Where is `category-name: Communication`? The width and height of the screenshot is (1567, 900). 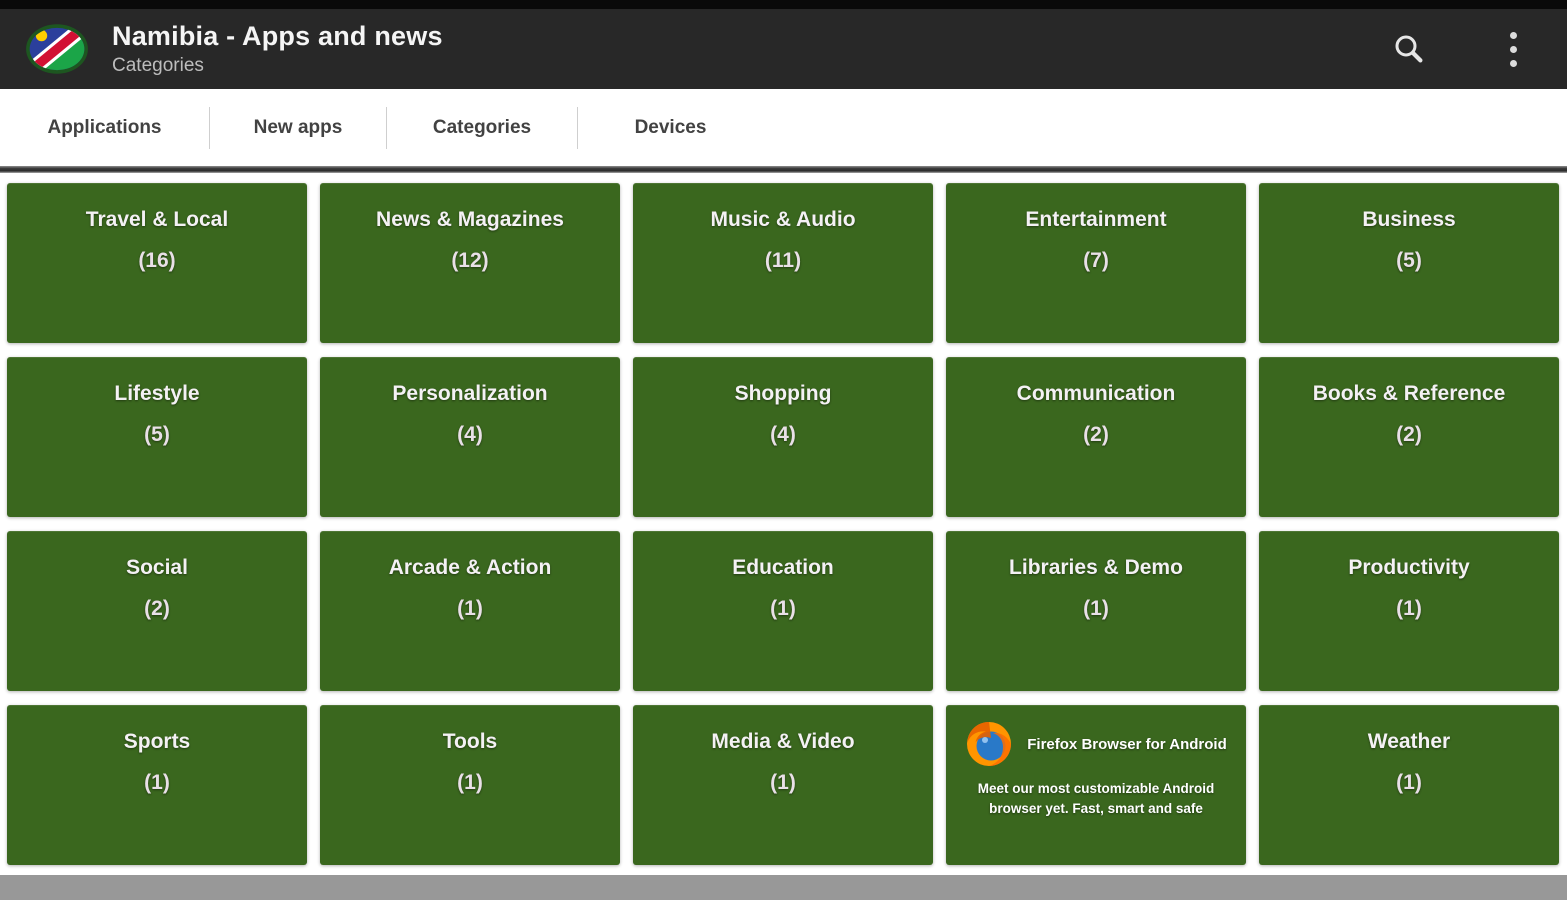
category-name: Communication is located at coordinates (1096, 393).